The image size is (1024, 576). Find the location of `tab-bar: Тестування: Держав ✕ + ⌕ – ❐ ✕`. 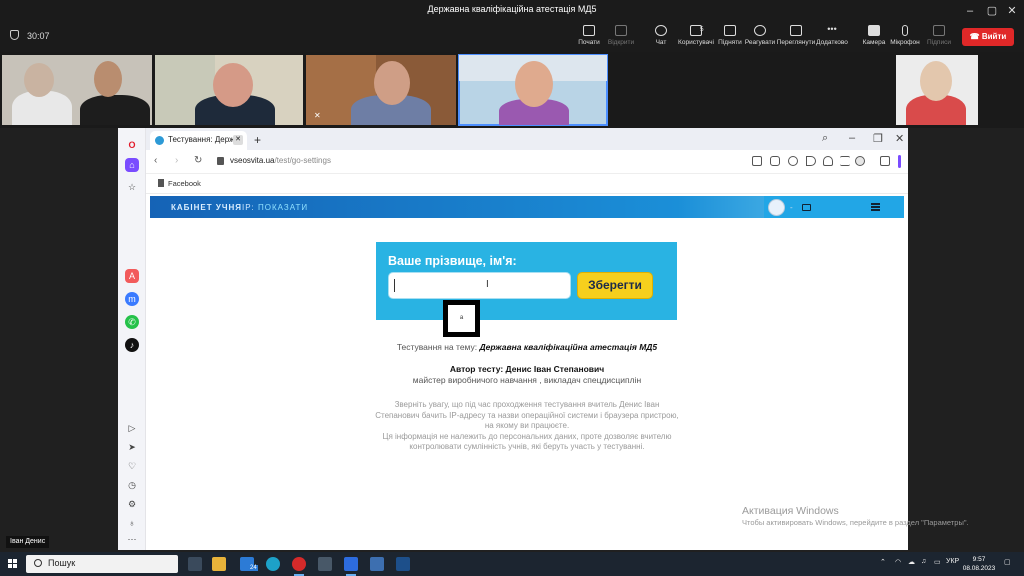

tab-bar: Тестування: Держав ✕ + ⌕ – ❐ ✕ is located at coordinates (527, 139).